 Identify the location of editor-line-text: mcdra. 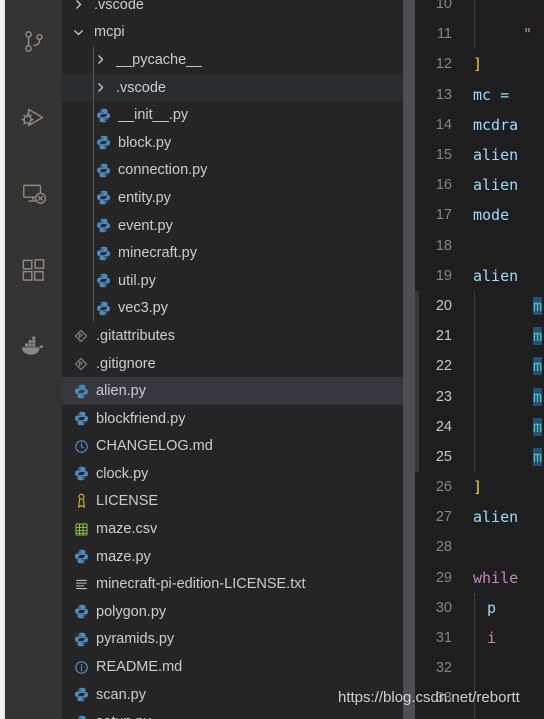
(496, 124).